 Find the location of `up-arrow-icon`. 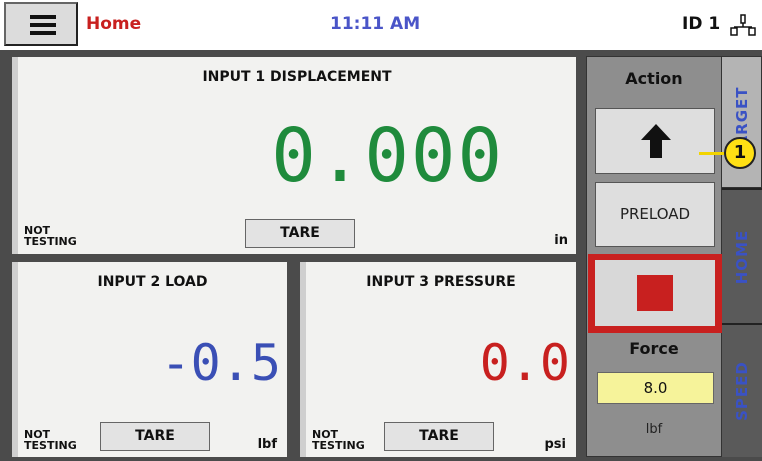

up-arrow-icon is located at coordinates (656, 141).